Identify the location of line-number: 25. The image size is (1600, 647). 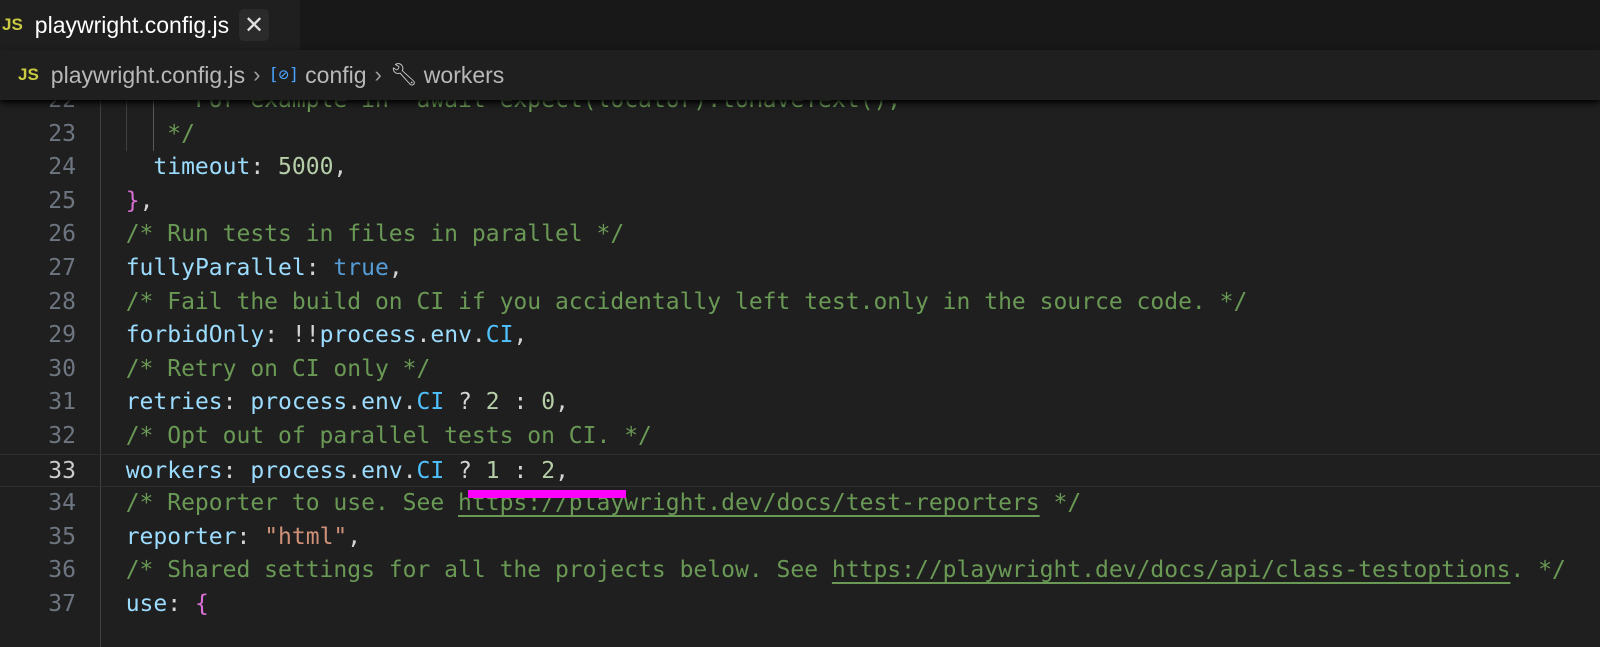
(62, 200).